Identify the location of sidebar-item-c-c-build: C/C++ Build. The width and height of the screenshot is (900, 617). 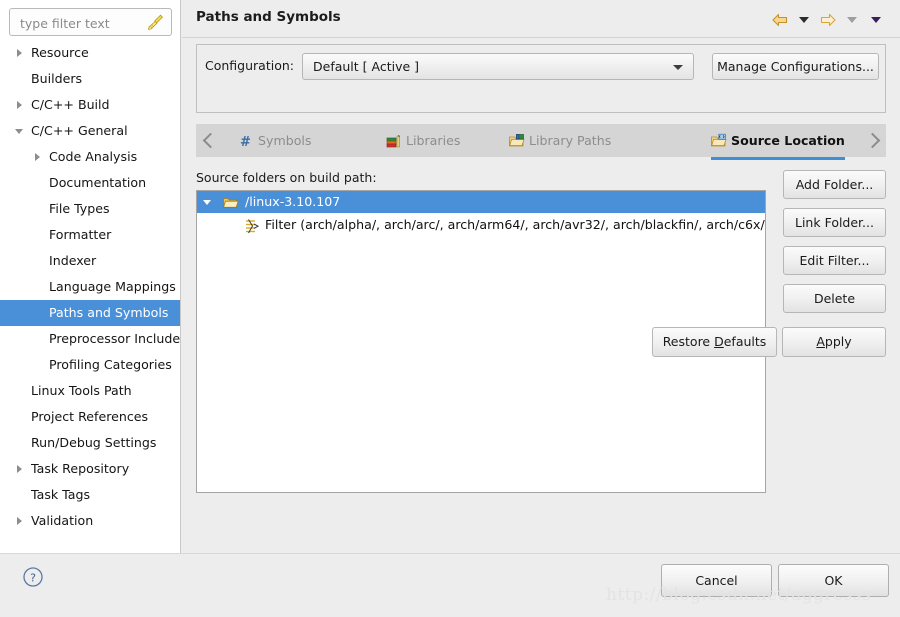
(90, 105).